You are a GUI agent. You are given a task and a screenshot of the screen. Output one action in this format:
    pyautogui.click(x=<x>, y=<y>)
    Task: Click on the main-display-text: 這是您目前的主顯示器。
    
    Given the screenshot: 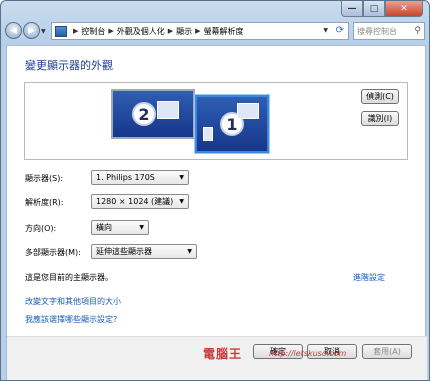 What is the action you would take?
    pyautogui.click(x=69, y=277)
    